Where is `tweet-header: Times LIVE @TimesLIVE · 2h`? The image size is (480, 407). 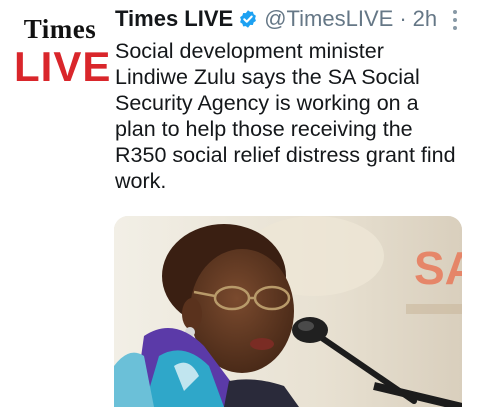
tweet-header: Times LIVE @TimesLIVE · 2h is located at coordinates (276, 19).